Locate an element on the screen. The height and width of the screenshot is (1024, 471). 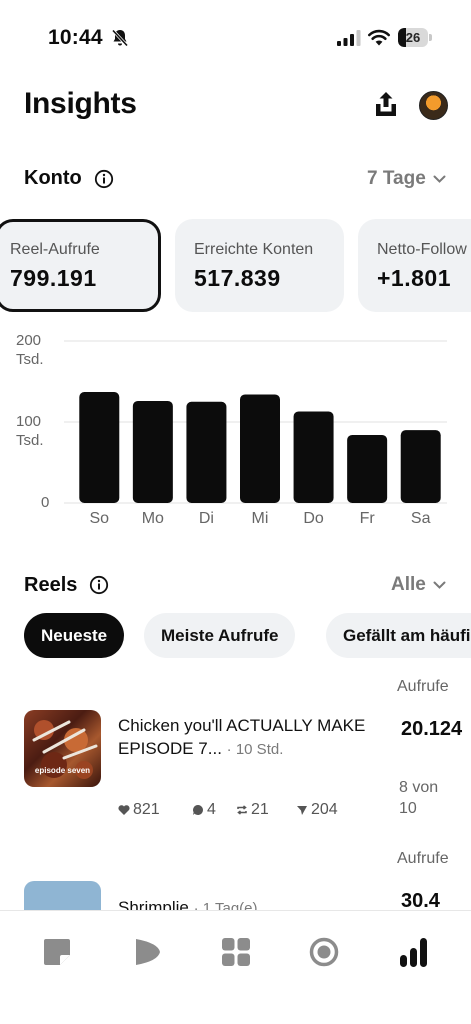
chart-bar-di is located at coordinates (206, 452).